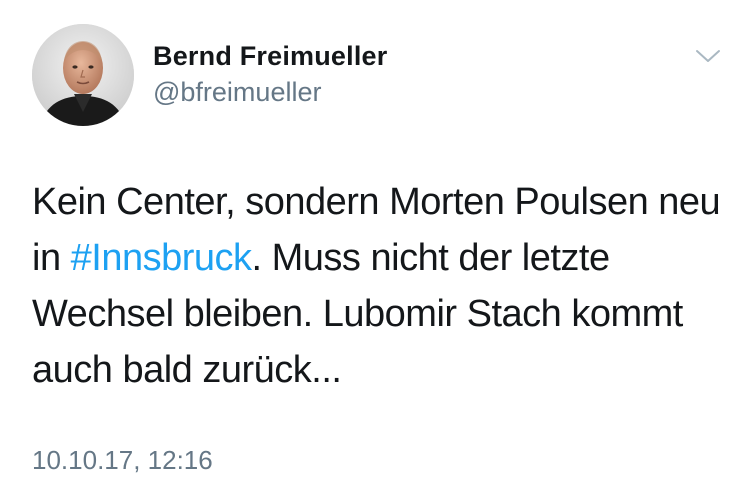 The image size is (750, 496). What do you see at coordinates (161, 258) in the screenshot?
I see `hashtag-link: #Innsbruck` at bounding box center [161, 258].